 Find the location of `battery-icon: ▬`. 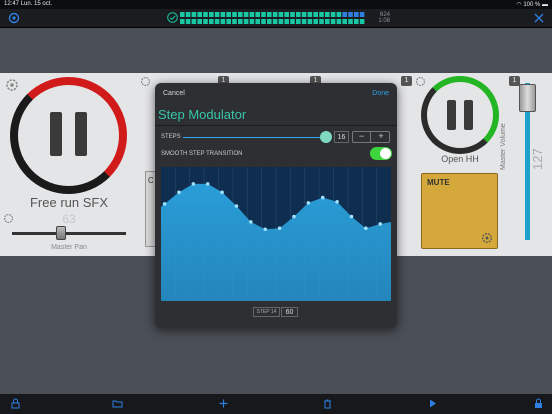

battery-icon: ▬ is located at coordinates (545, 5).